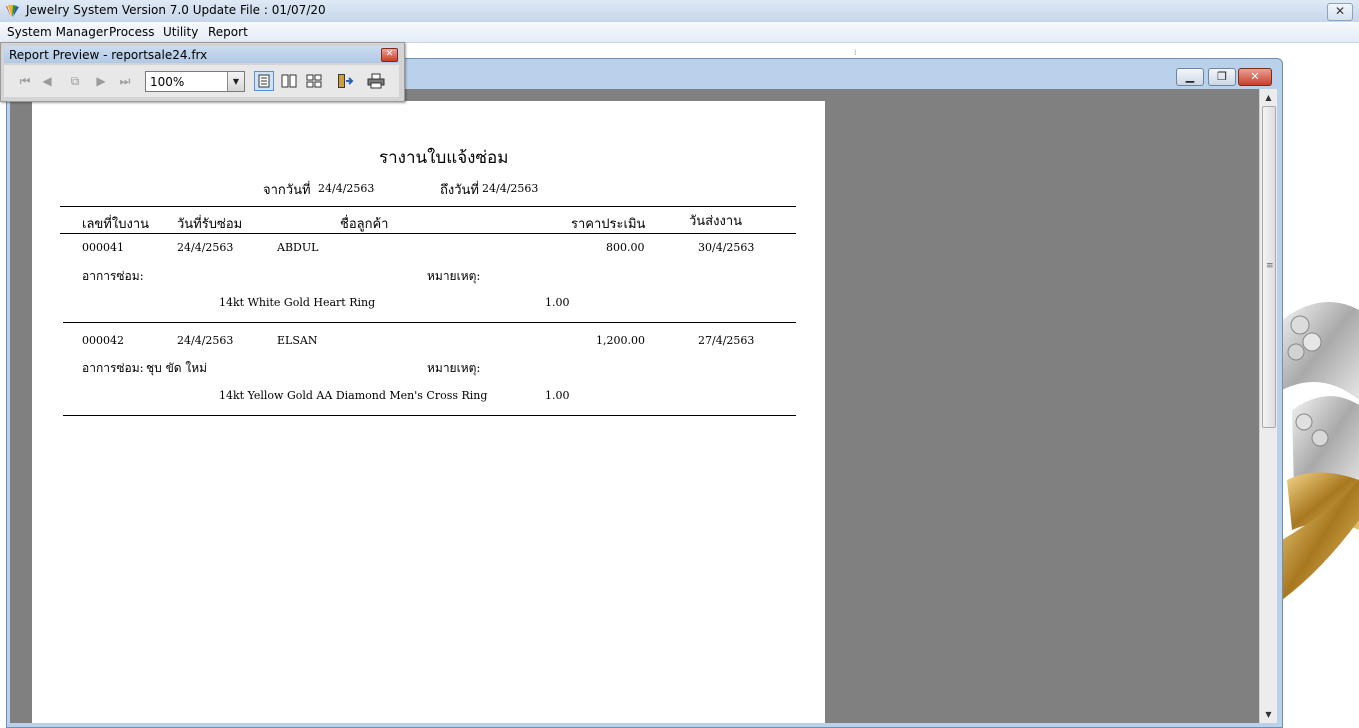 The width and height of the screenshot is (1359, 728). I want to click on delivery-date: 27/4/2563, so click(726, 340).